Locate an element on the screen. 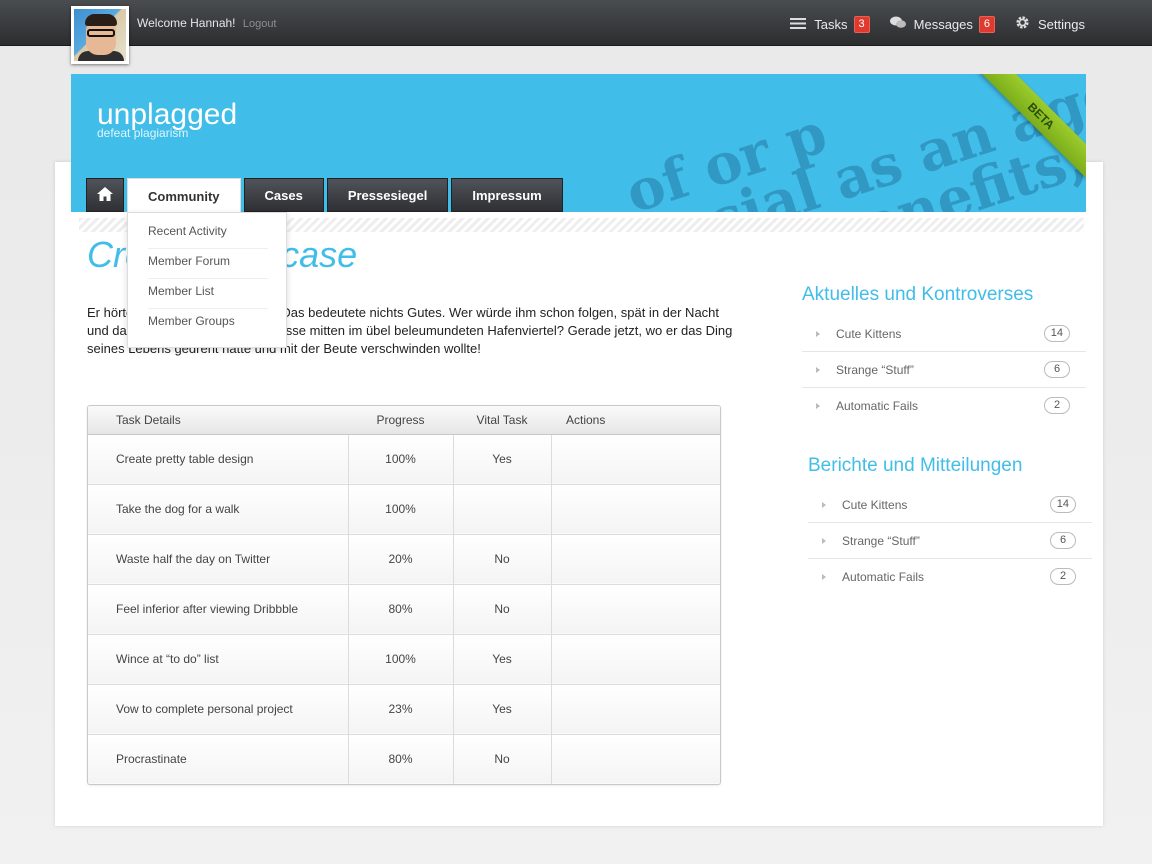  column-header-progress: Progress is located at coordinates (400, 420).